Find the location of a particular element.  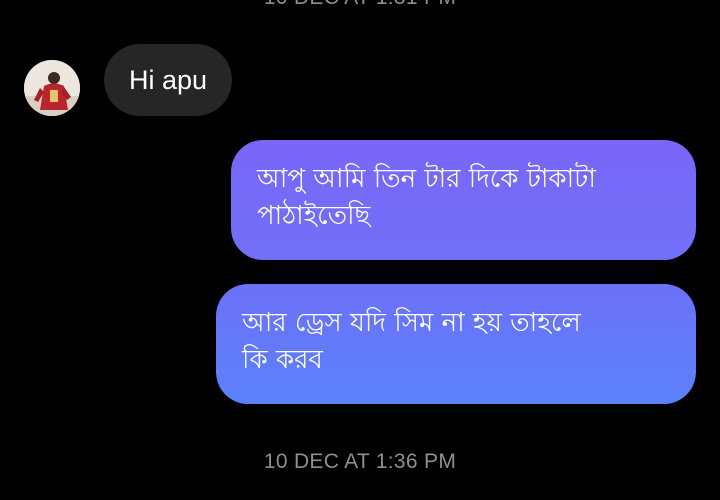

message-text-line: পাঠাইতেছি is located at coordinates (314, 216).